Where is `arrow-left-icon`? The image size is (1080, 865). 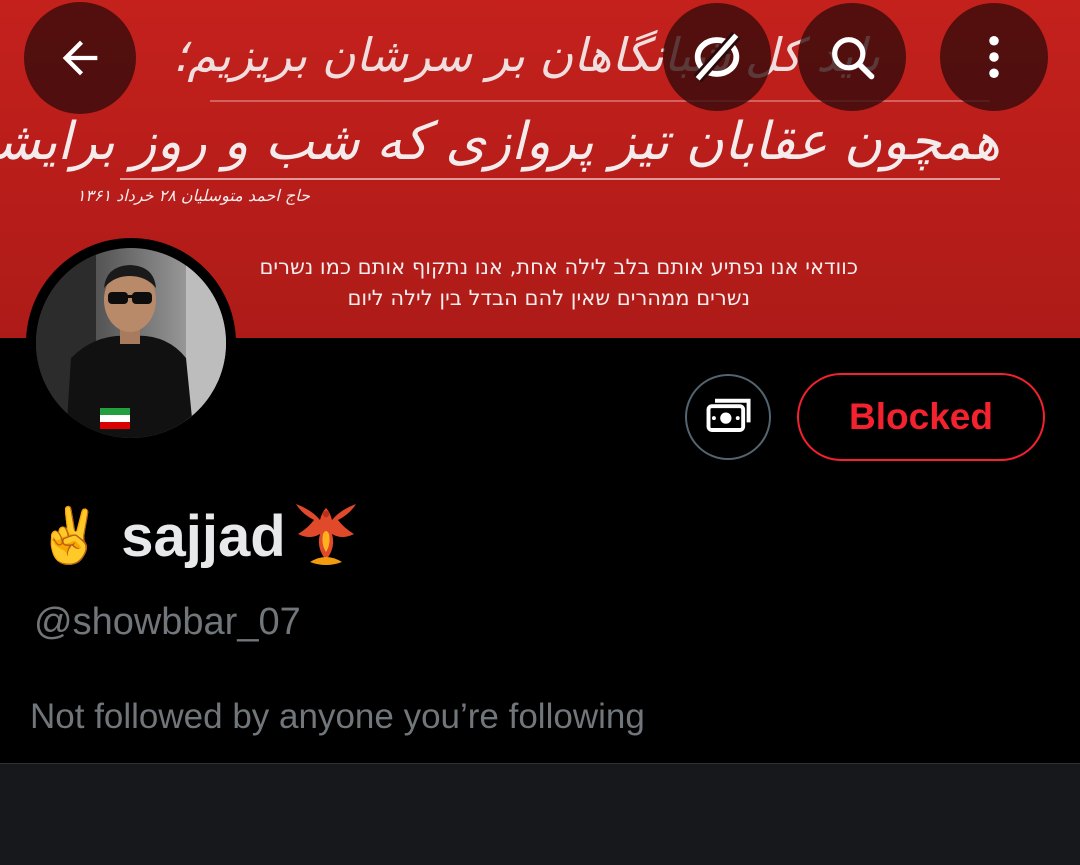 arrow-left-icon is located at coordinates (80, 58).